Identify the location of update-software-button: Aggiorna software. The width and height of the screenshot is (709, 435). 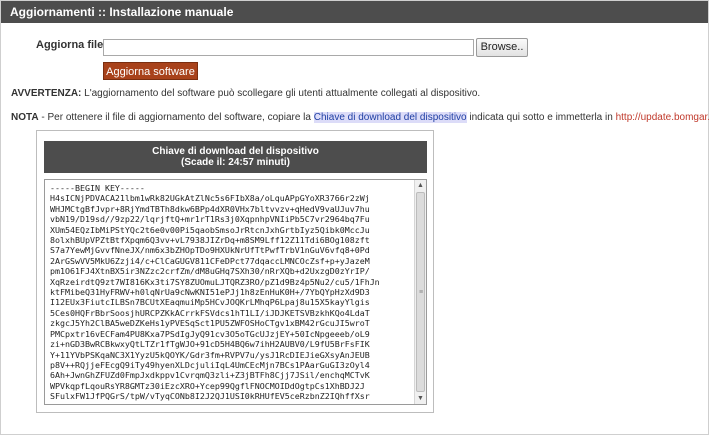
(150, 71).